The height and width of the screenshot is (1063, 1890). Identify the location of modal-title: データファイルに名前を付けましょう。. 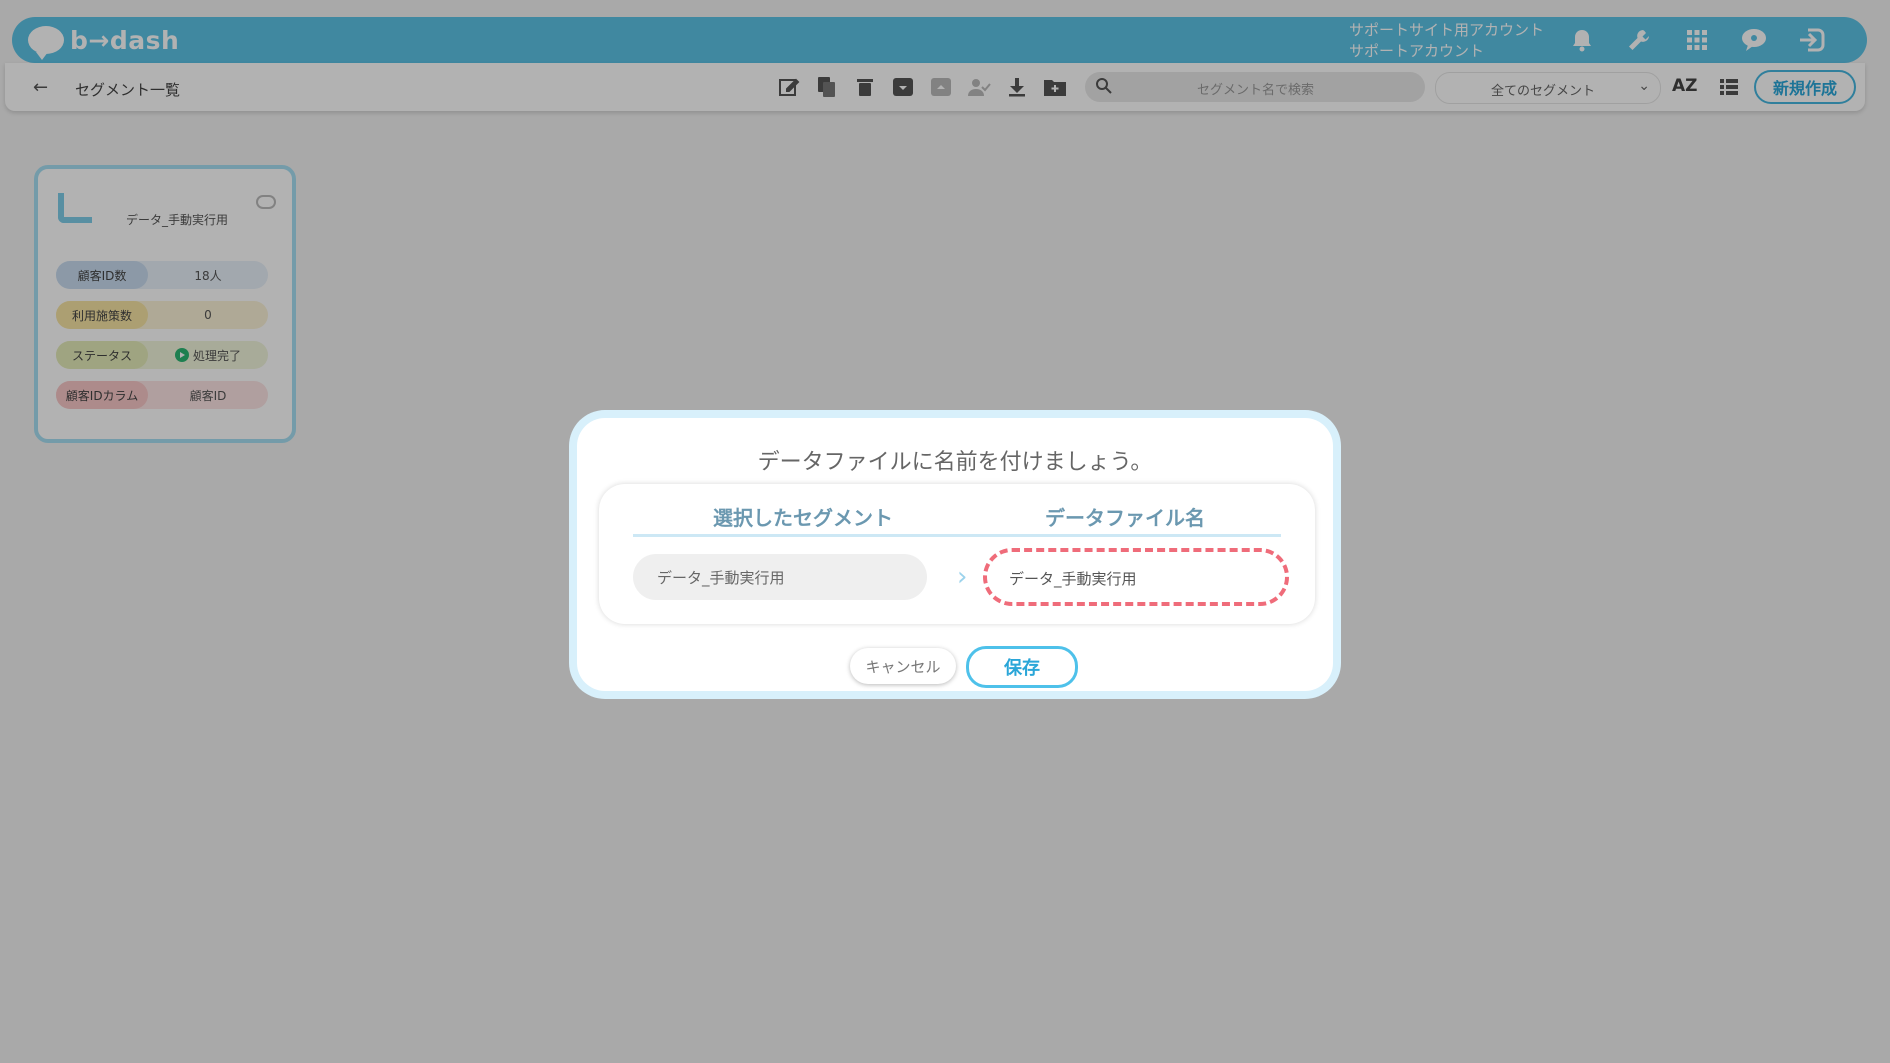
(955, 462).